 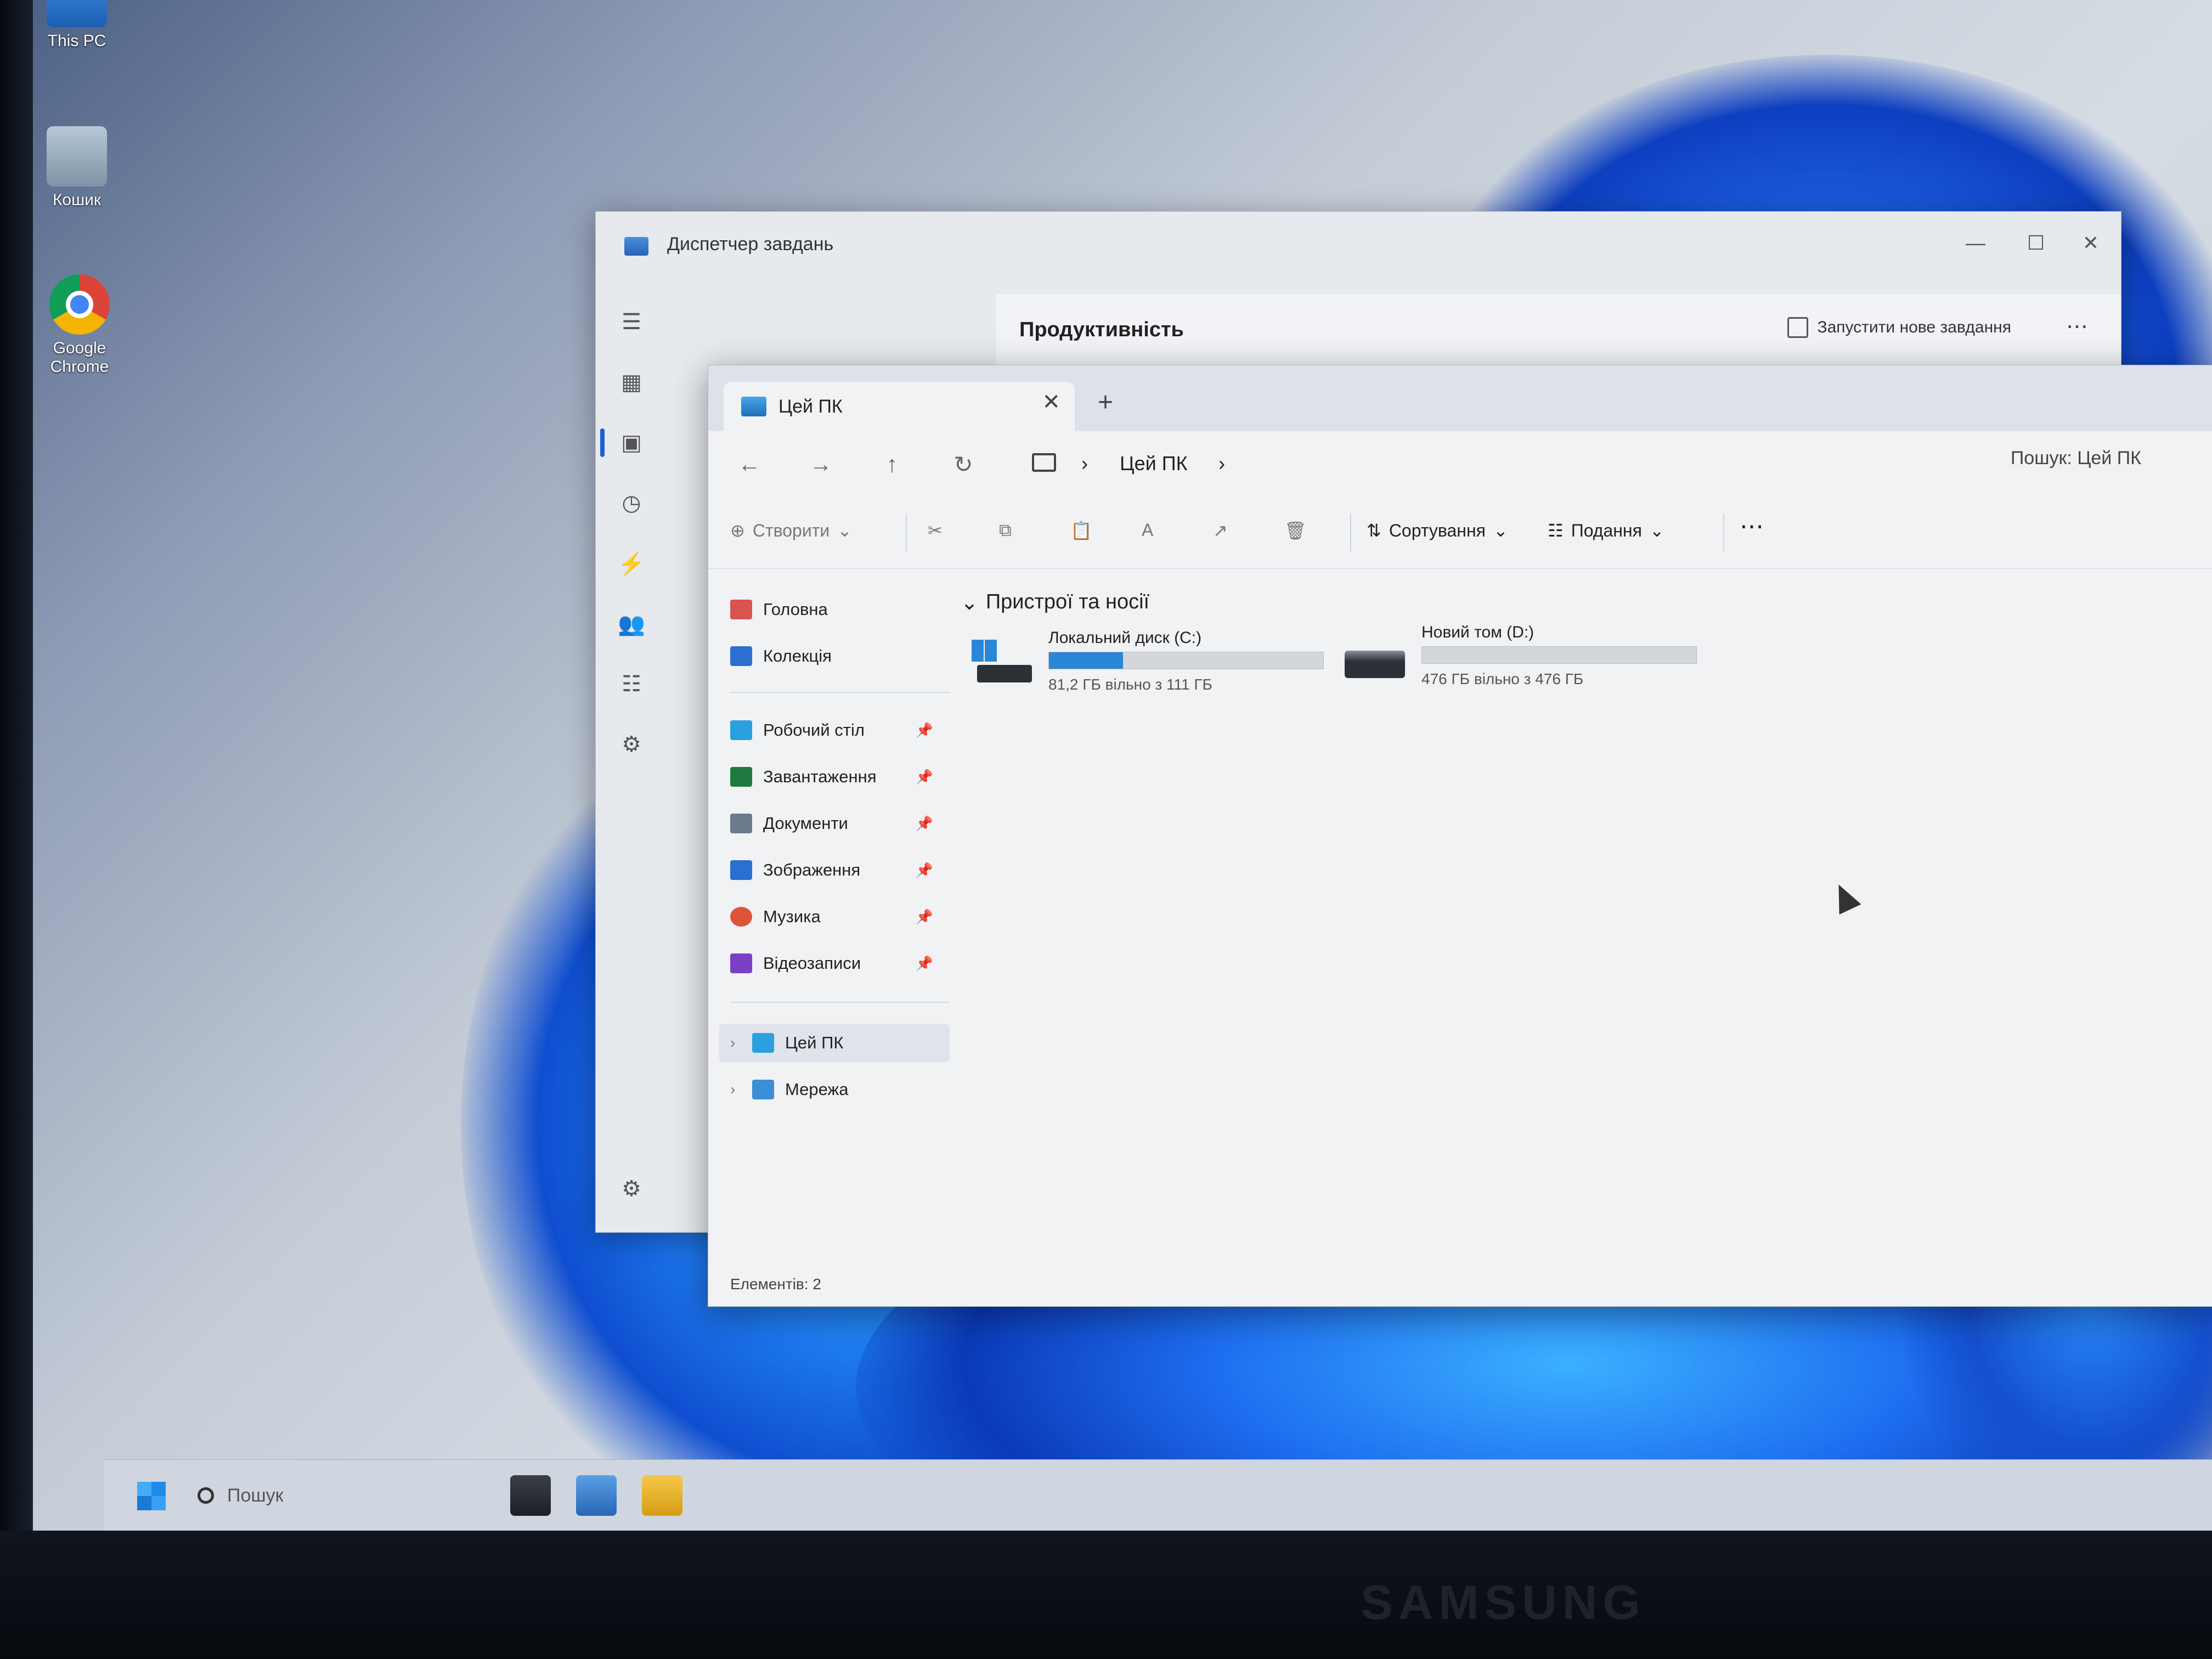 What do you see at coordinates (1723, 533) in the screenshot?
I see `toolbar-divider` at bounding box center [1723, 533].